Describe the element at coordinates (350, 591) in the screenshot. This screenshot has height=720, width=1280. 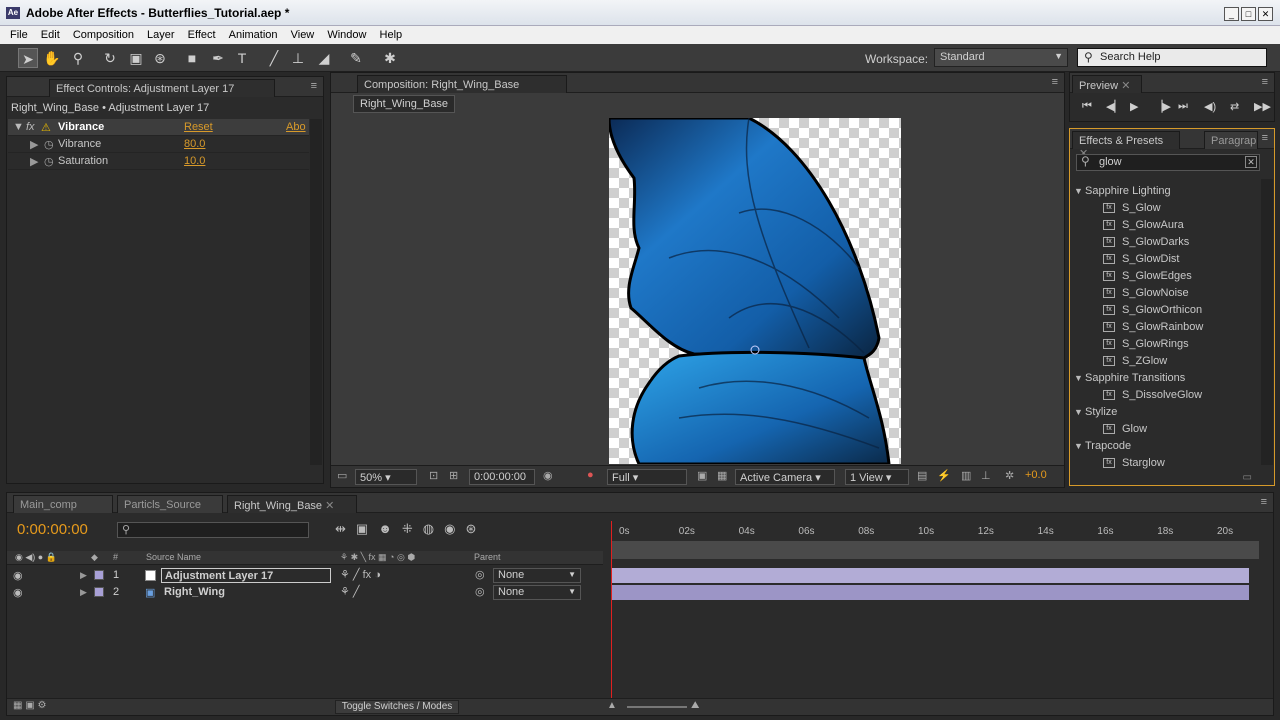
I see `layer-switches: ⚘ ╱` at that location.